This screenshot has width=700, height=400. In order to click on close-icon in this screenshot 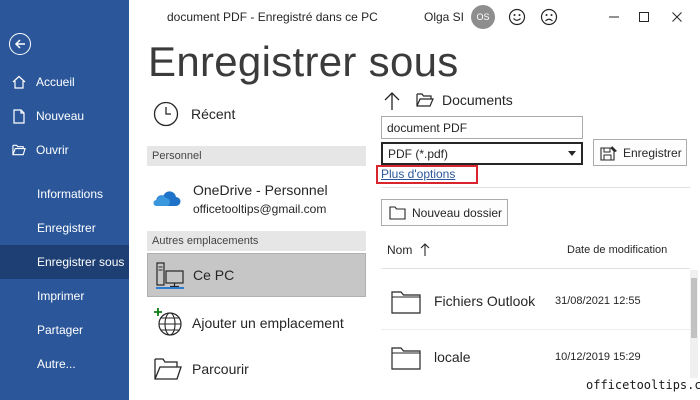, I will do `click(677, 17)`.